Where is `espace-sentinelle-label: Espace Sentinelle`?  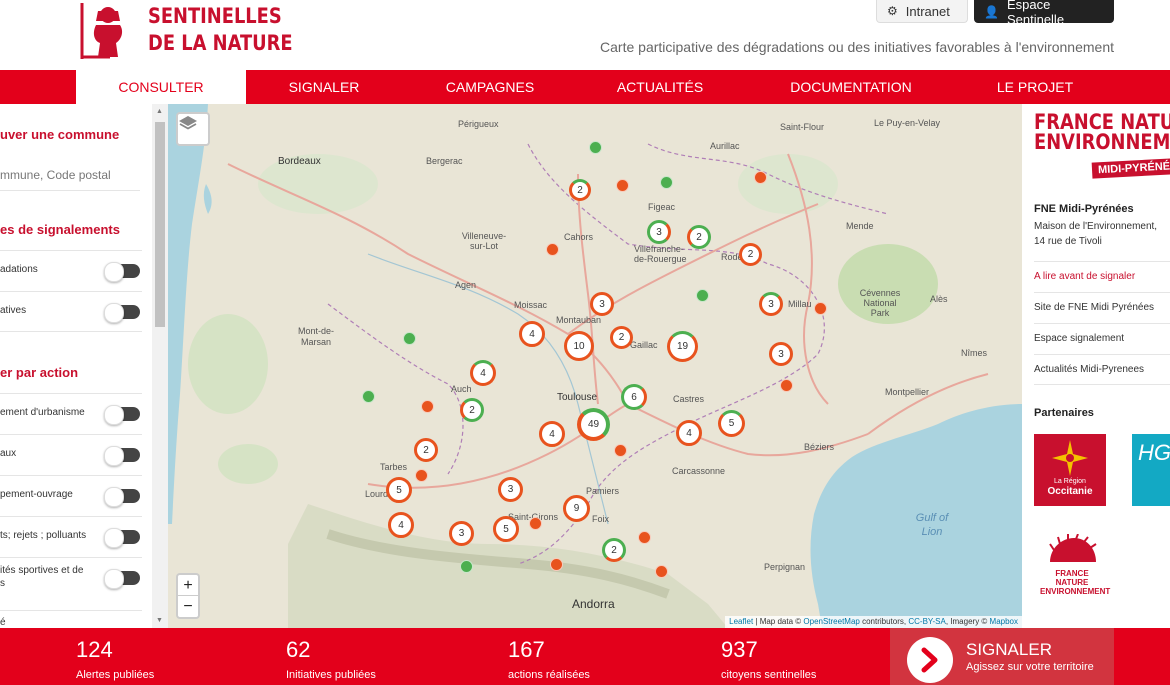 espace-sentinelle-label: Espace Sentinelle is located at coordinates (1035, 13).